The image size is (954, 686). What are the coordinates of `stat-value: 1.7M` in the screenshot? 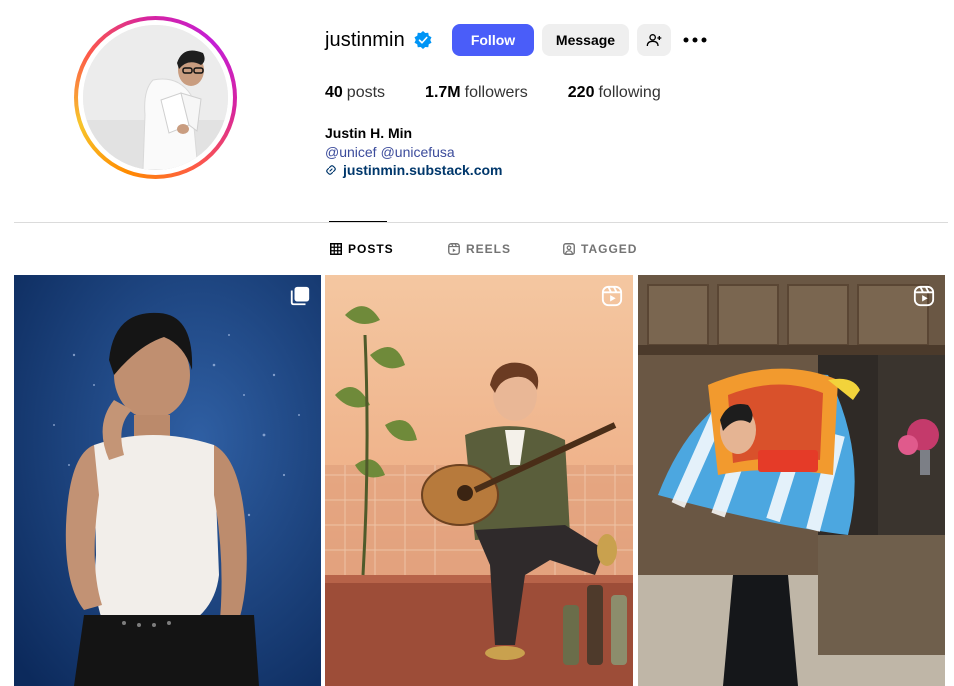 It's located at (443, 92).